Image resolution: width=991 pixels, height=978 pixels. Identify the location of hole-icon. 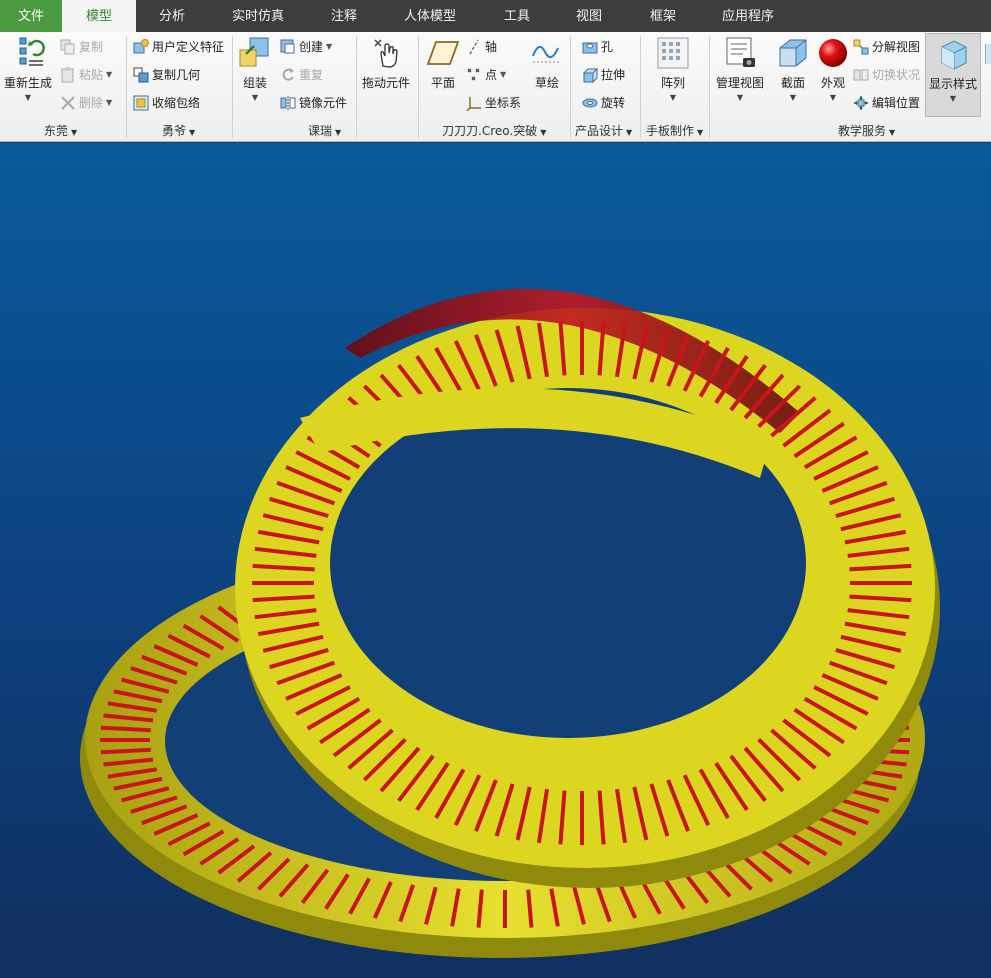
(590, 47).